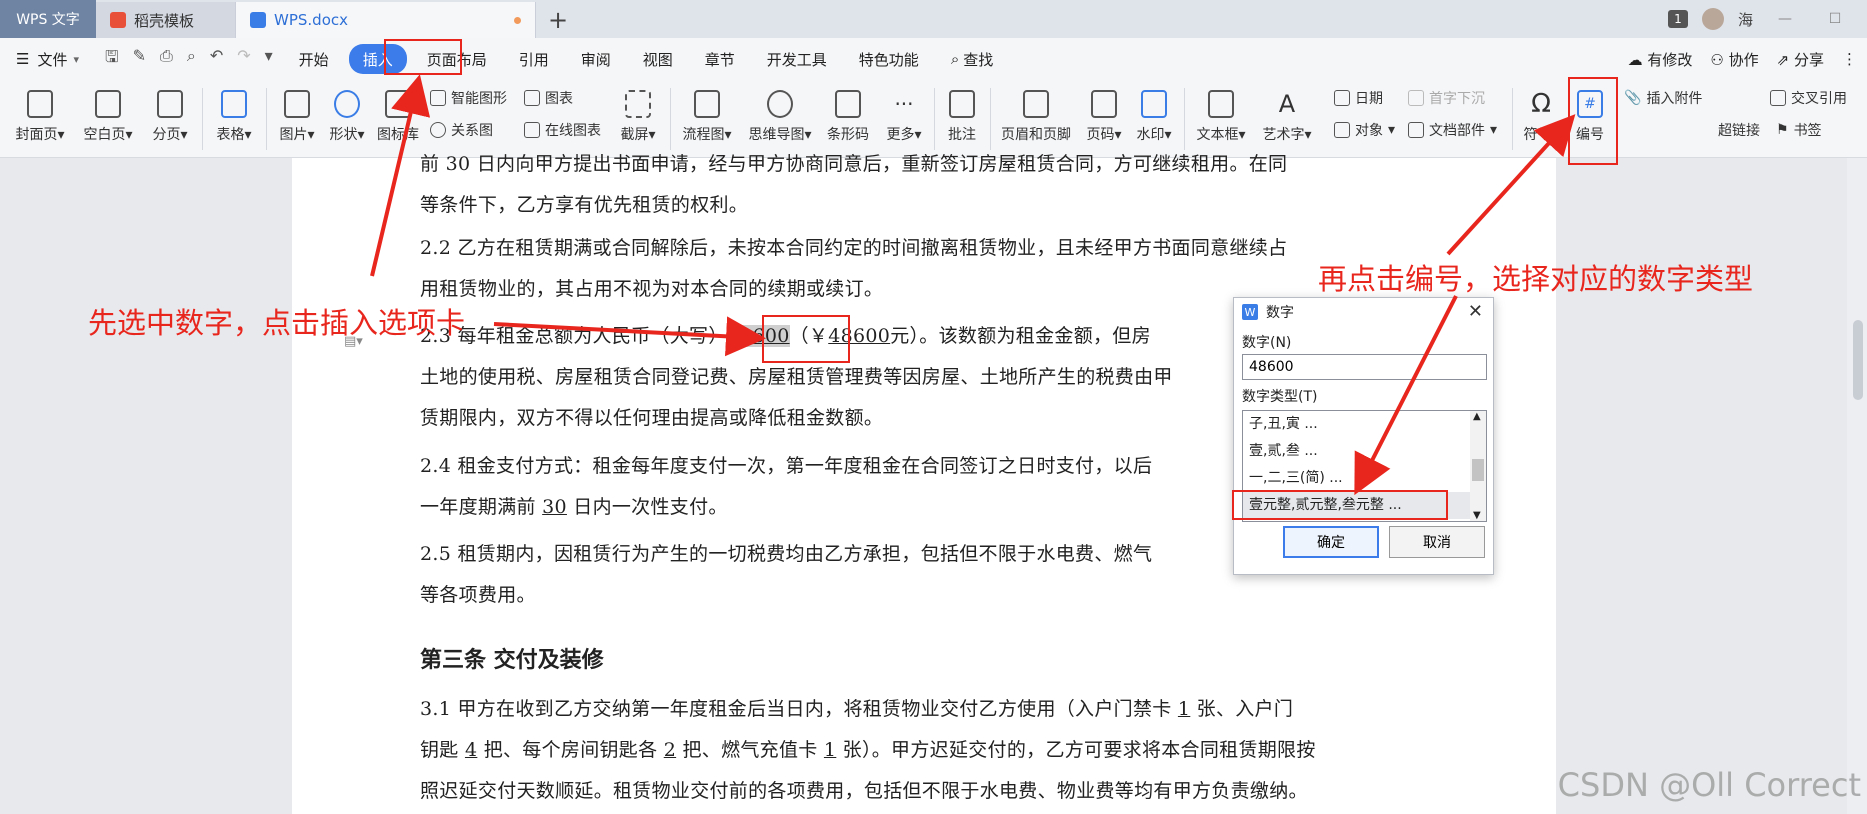  What do you see at coordinates (904, 115) in the screenshot?
I see `more-button: ··· 更多▾` at bounding box center [904, 115].